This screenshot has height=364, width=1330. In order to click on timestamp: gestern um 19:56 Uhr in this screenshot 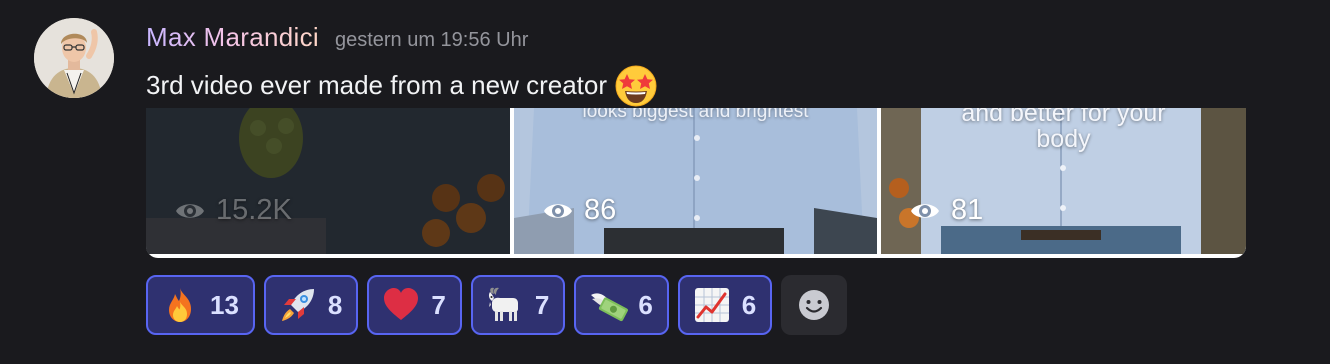, I will do `click(431, 40)`.